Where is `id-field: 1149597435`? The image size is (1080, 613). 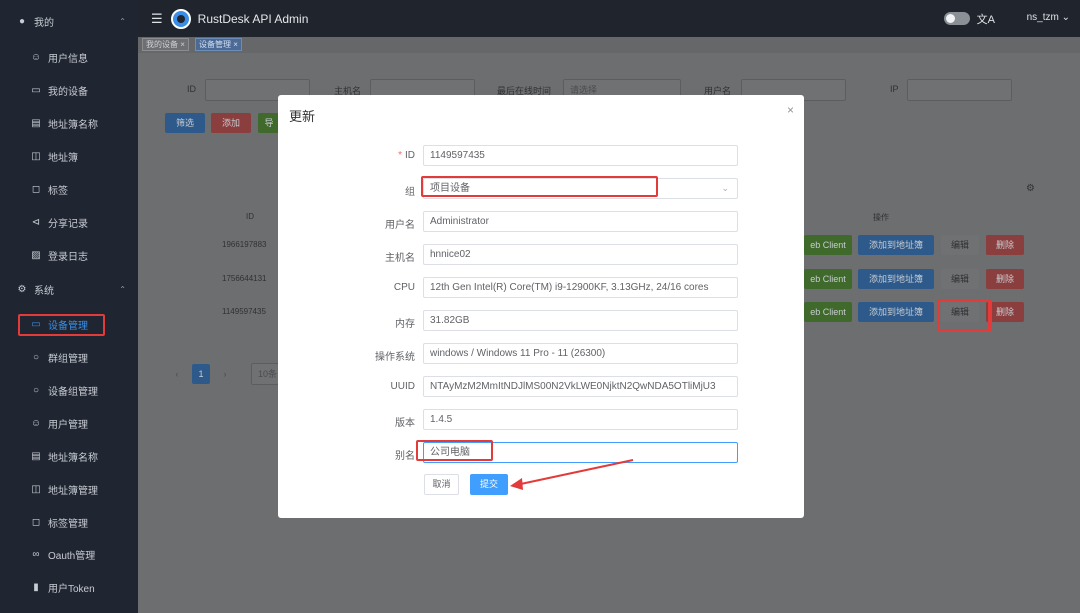
id-field: 1149597435 is located at coordinates (580, 155).